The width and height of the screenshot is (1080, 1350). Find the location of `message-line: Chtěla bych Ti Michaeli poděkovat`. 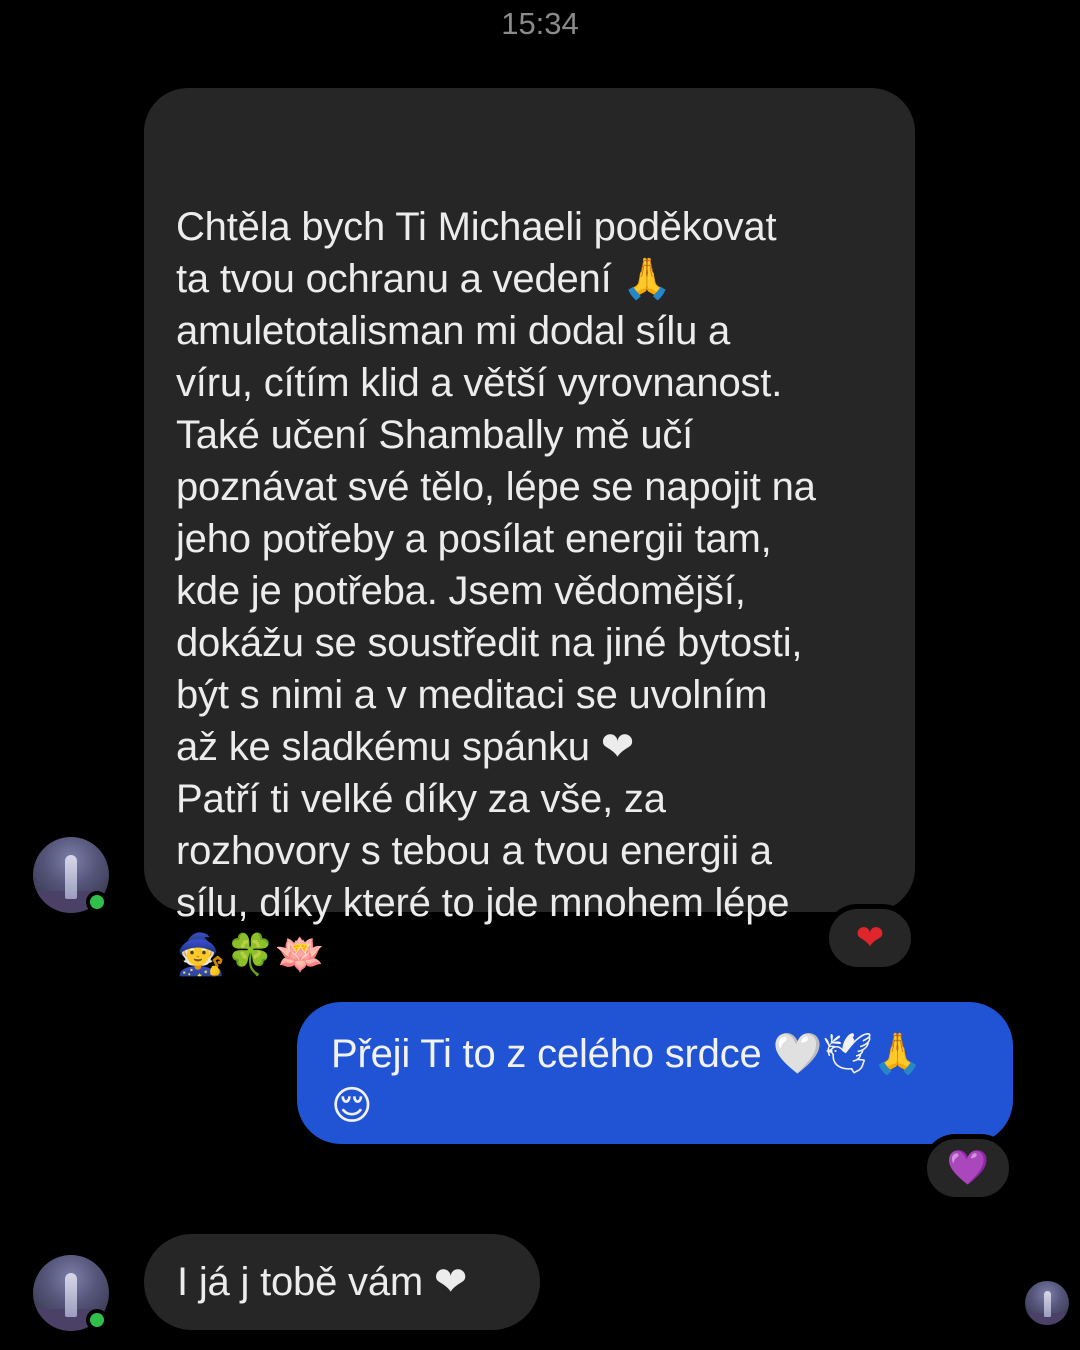

message-line: Chtěla bych Ti Michaeli poděkovat is located at coordinates (476, 227).